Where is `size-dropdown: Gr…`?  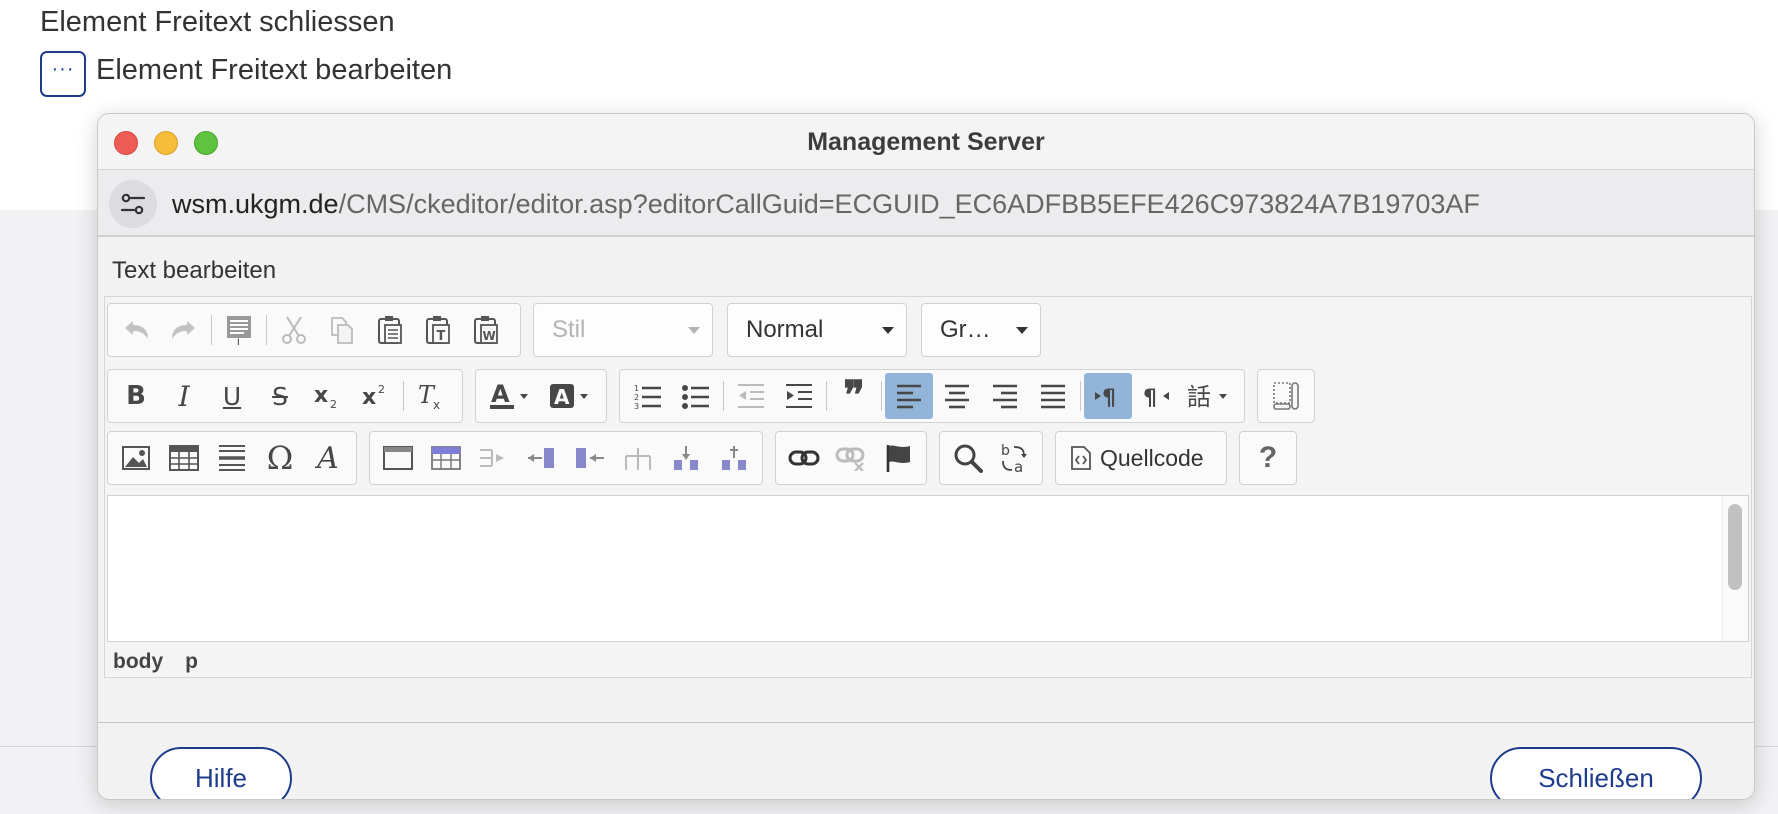 size-dropdown: Gr… is located at coordinates (981, 330).